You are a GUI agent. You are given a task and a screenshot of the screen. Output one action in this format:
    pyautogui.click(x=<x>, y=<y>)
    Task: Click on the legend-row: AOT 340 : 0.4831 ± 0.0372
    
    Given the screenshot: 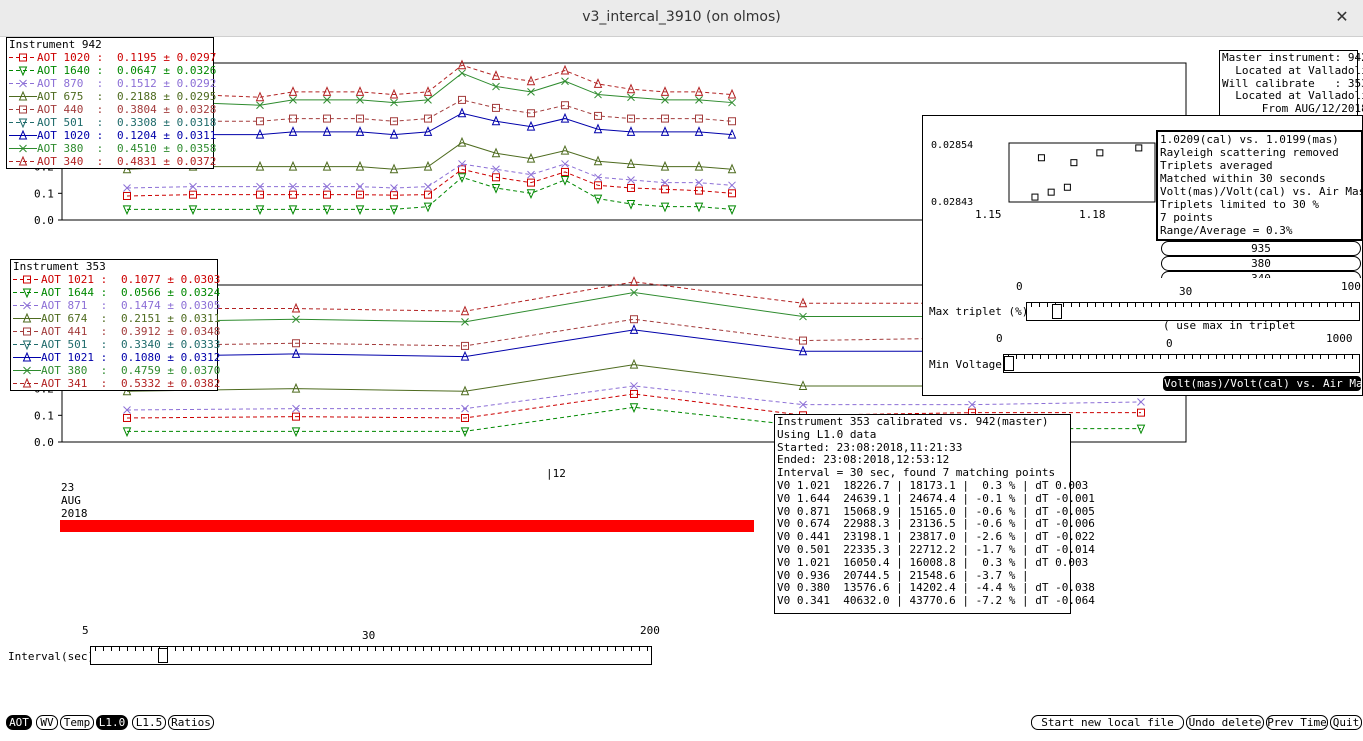 What is the action you would take?
    pyautogui.click(x=111, y=161)
    